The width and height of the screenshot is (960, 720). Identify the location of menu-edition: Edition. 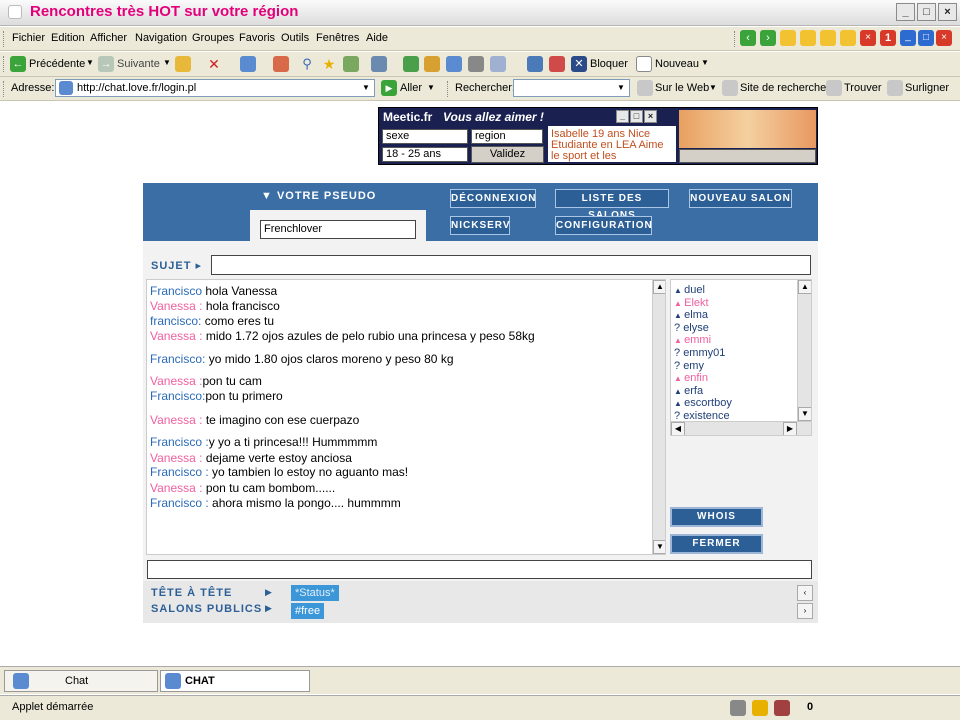
(68, 38).